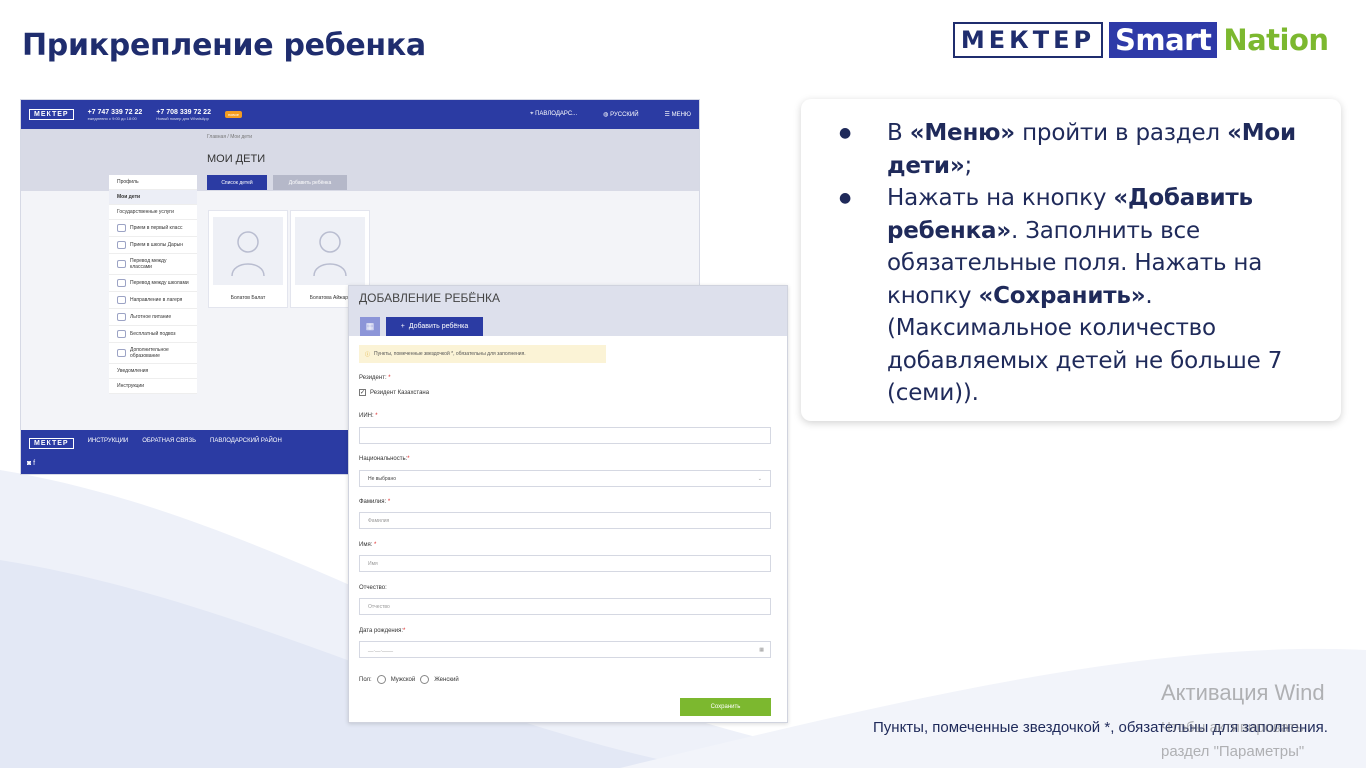 Image resolution: width=1366 pixels, height=768 pixels. What do you see at coordinates (362, 392) in the screenshot?
I see `checkbox-checked-icon: ✓` at bounding box center [362, 392].